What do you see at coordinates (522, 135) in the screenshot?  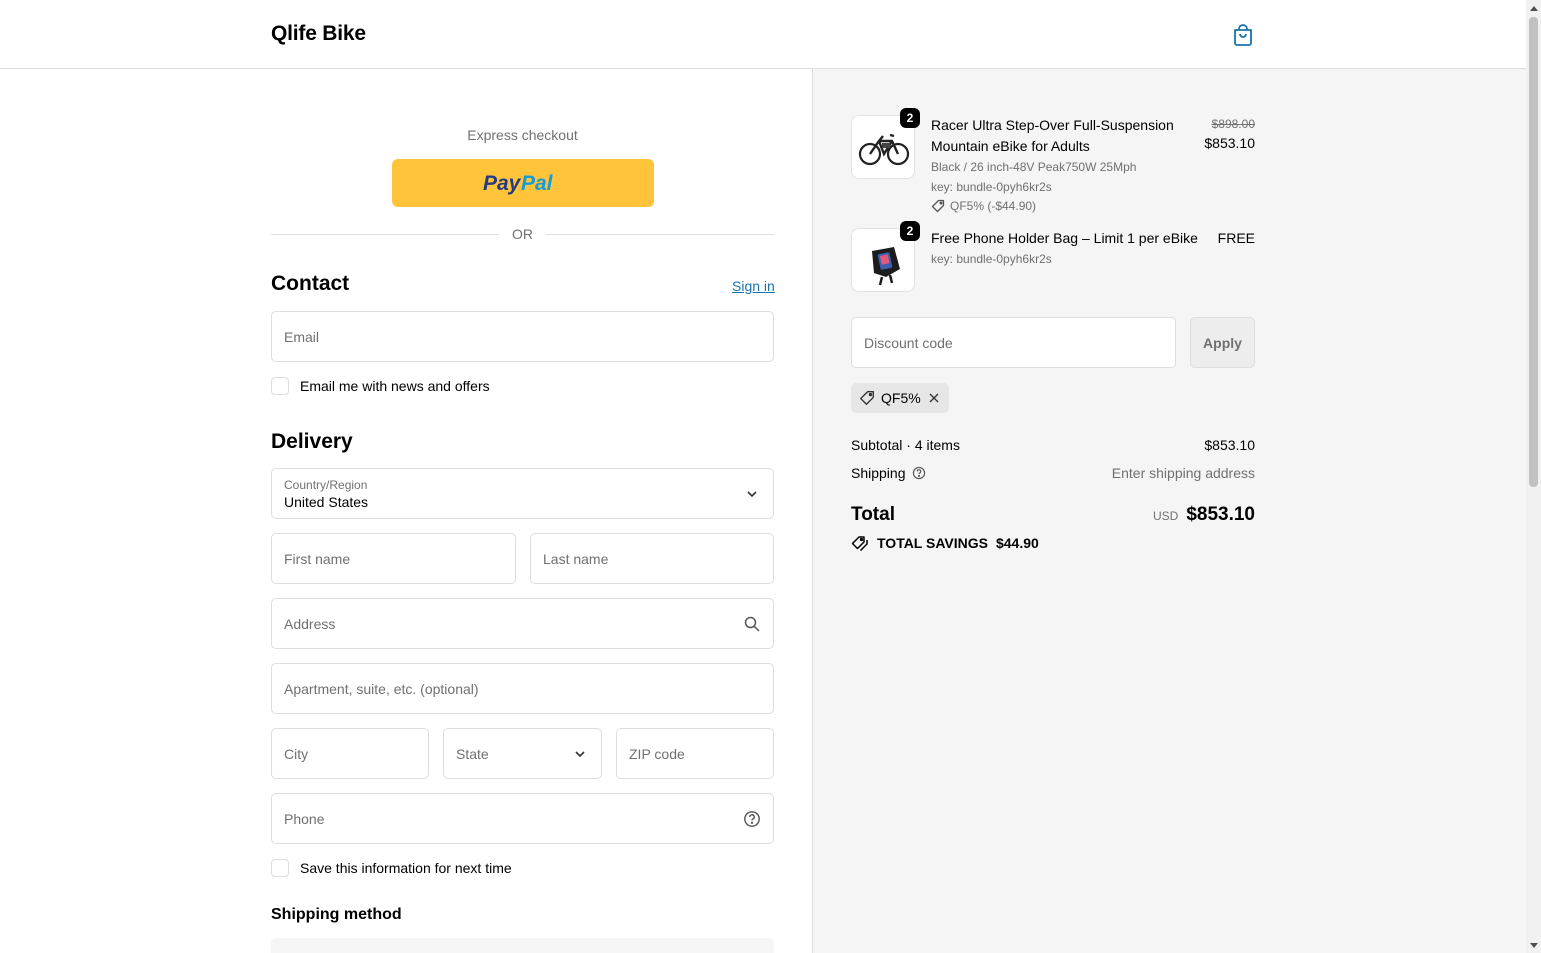 I see `express-checkout-label: Express checkout` at bounding box center [522, 135].